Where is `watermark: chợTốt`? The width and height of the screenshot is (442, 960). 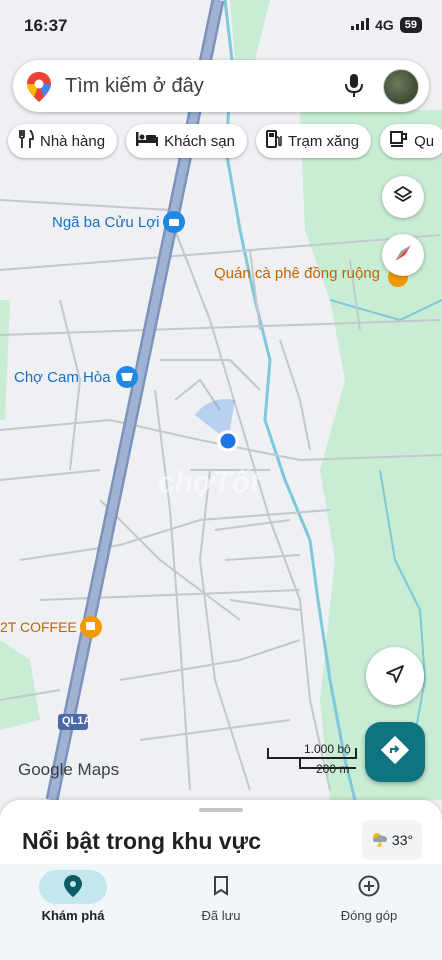 watermark: chợTốt is located at coordinates (209, 482).